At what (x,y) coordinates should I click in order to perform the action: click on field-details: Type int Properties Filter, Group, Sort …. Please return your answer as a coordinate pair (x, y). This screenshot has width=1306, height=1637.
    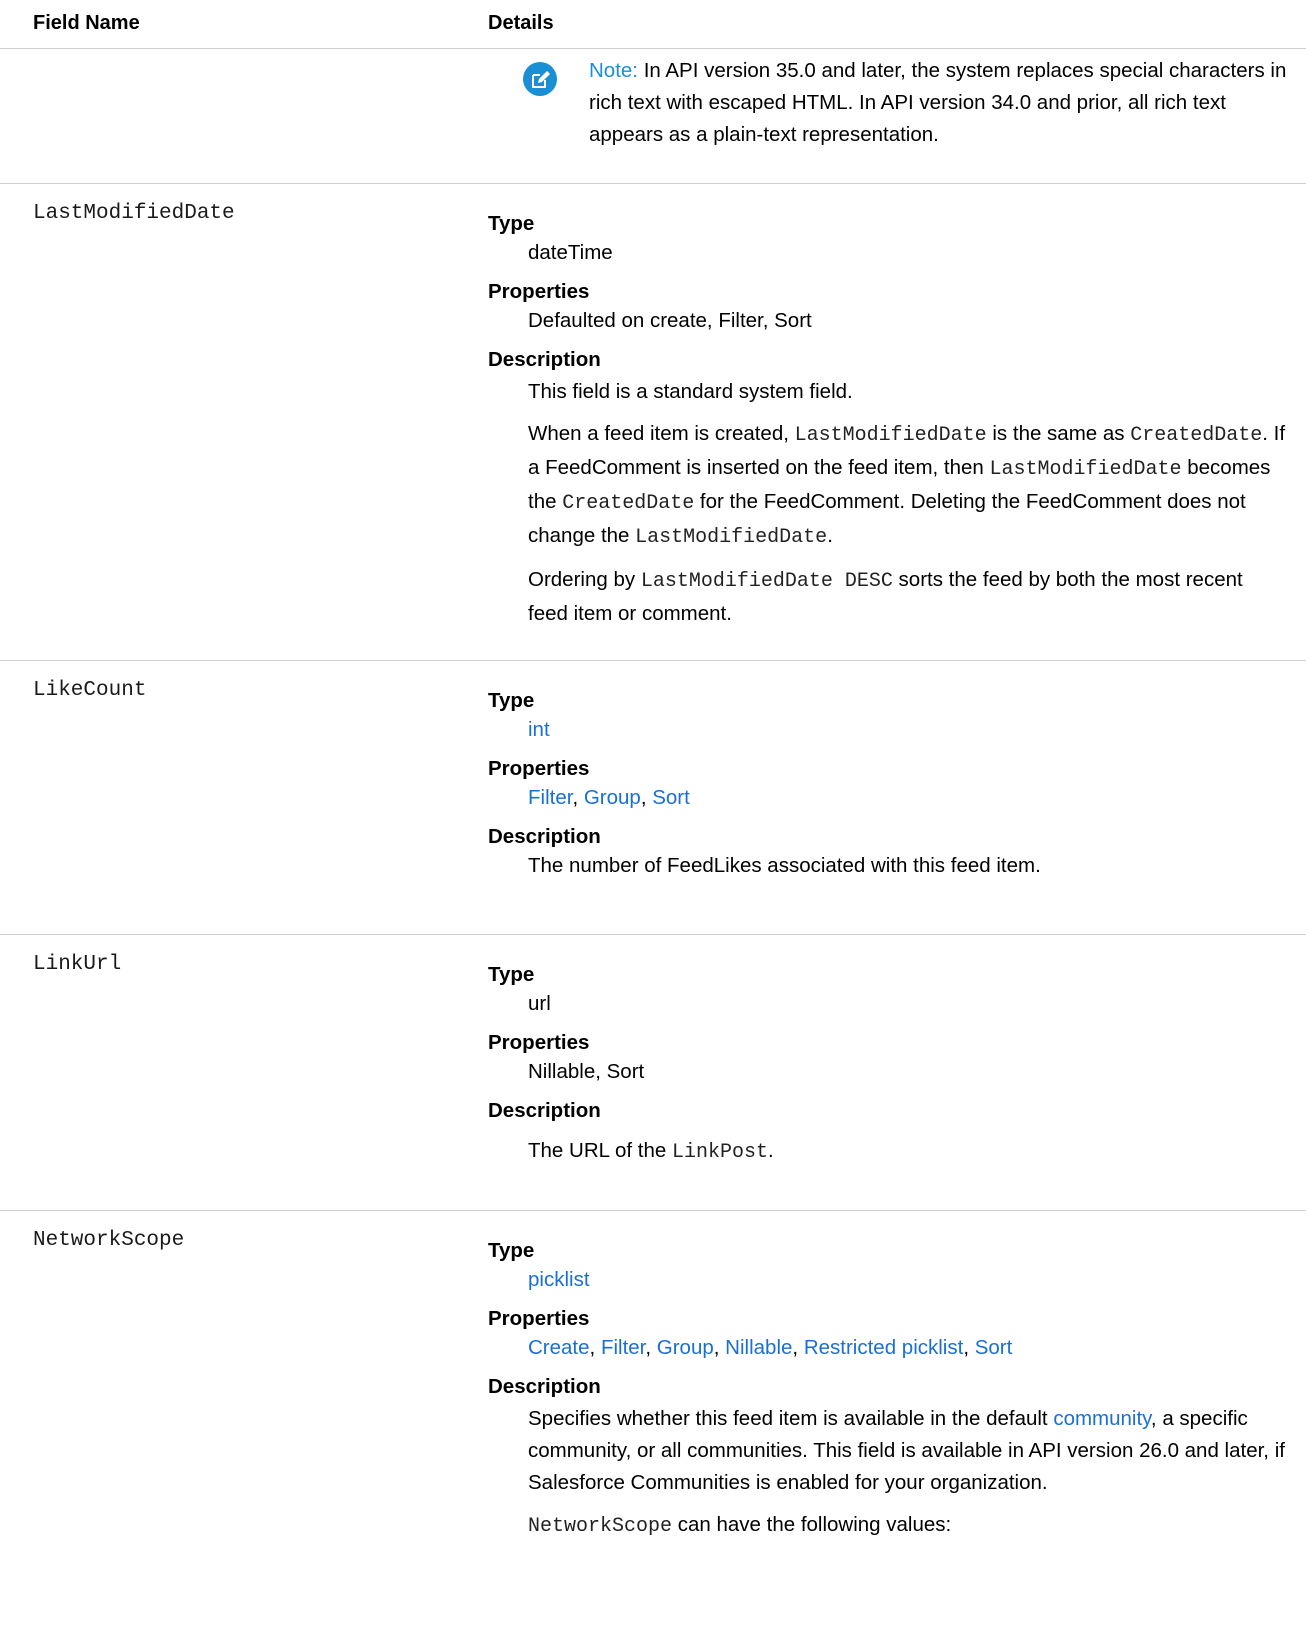
    Looking at the image, I should click on (888, 789).